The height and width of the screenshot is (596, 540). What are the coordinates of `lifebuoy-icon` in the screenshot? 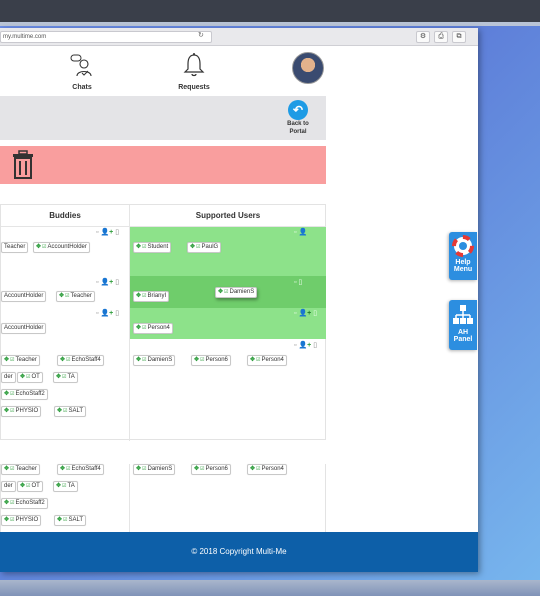 It's located at (463, 246).